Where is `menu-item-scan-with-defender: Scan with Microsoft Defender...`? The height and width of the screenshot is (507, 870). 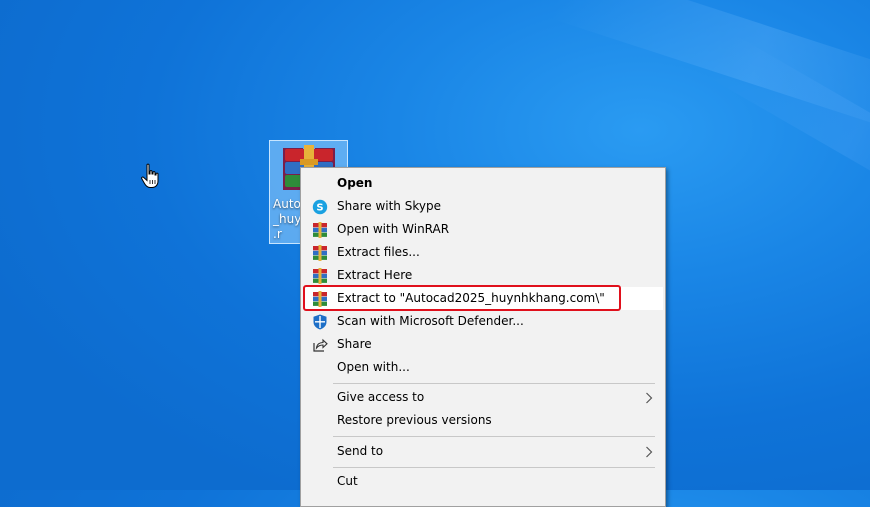
menu-item-scan-with-defender: Scan with Microsoft Defender... is located at coordinates (483, 321).